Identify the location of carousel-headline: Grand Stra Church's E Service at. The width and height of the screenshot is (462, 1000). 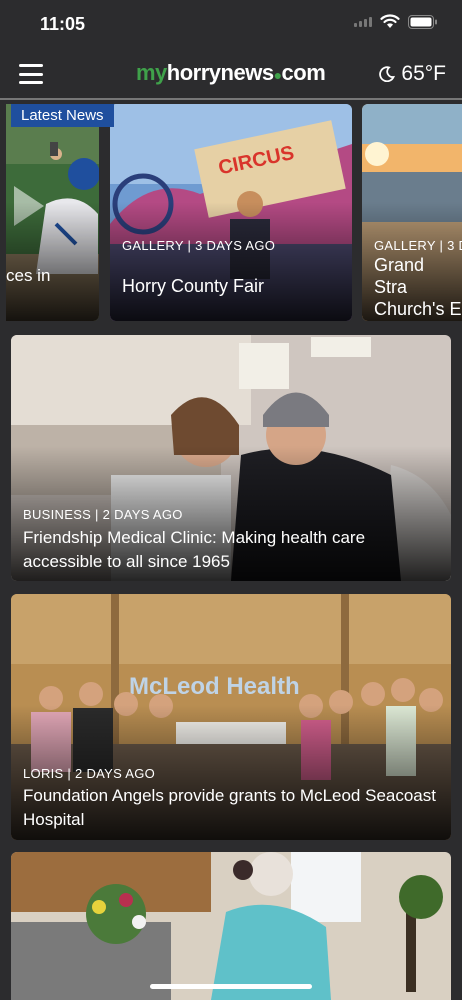
(418, 287).